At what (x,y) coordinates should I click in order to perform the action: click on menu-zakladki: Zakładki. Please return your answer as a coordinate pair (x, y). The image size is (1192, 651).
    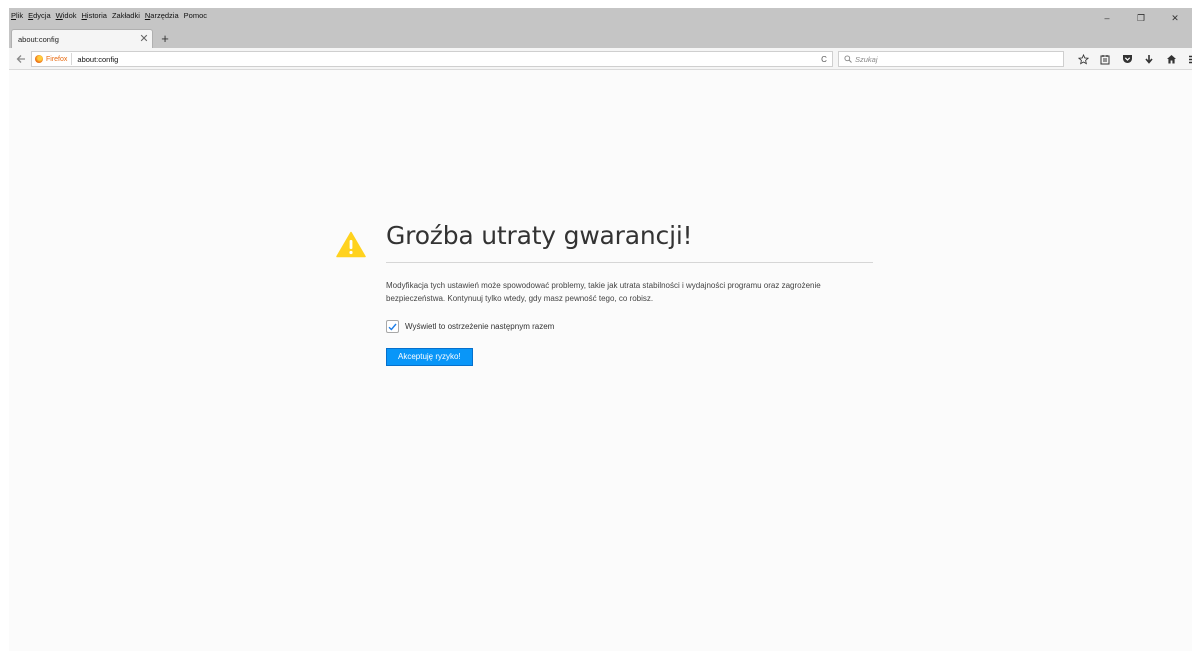
    Looking at the image, I should click on (126, 16).